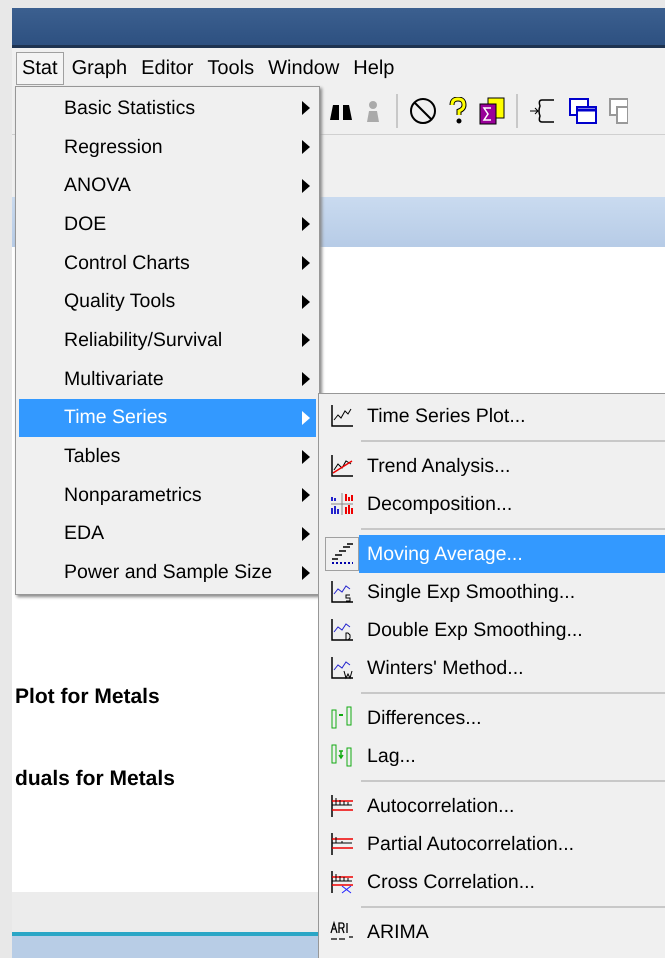 The image size is (665, 958). I want to click on menu-item: Nonparametrics, so click(167, 495).